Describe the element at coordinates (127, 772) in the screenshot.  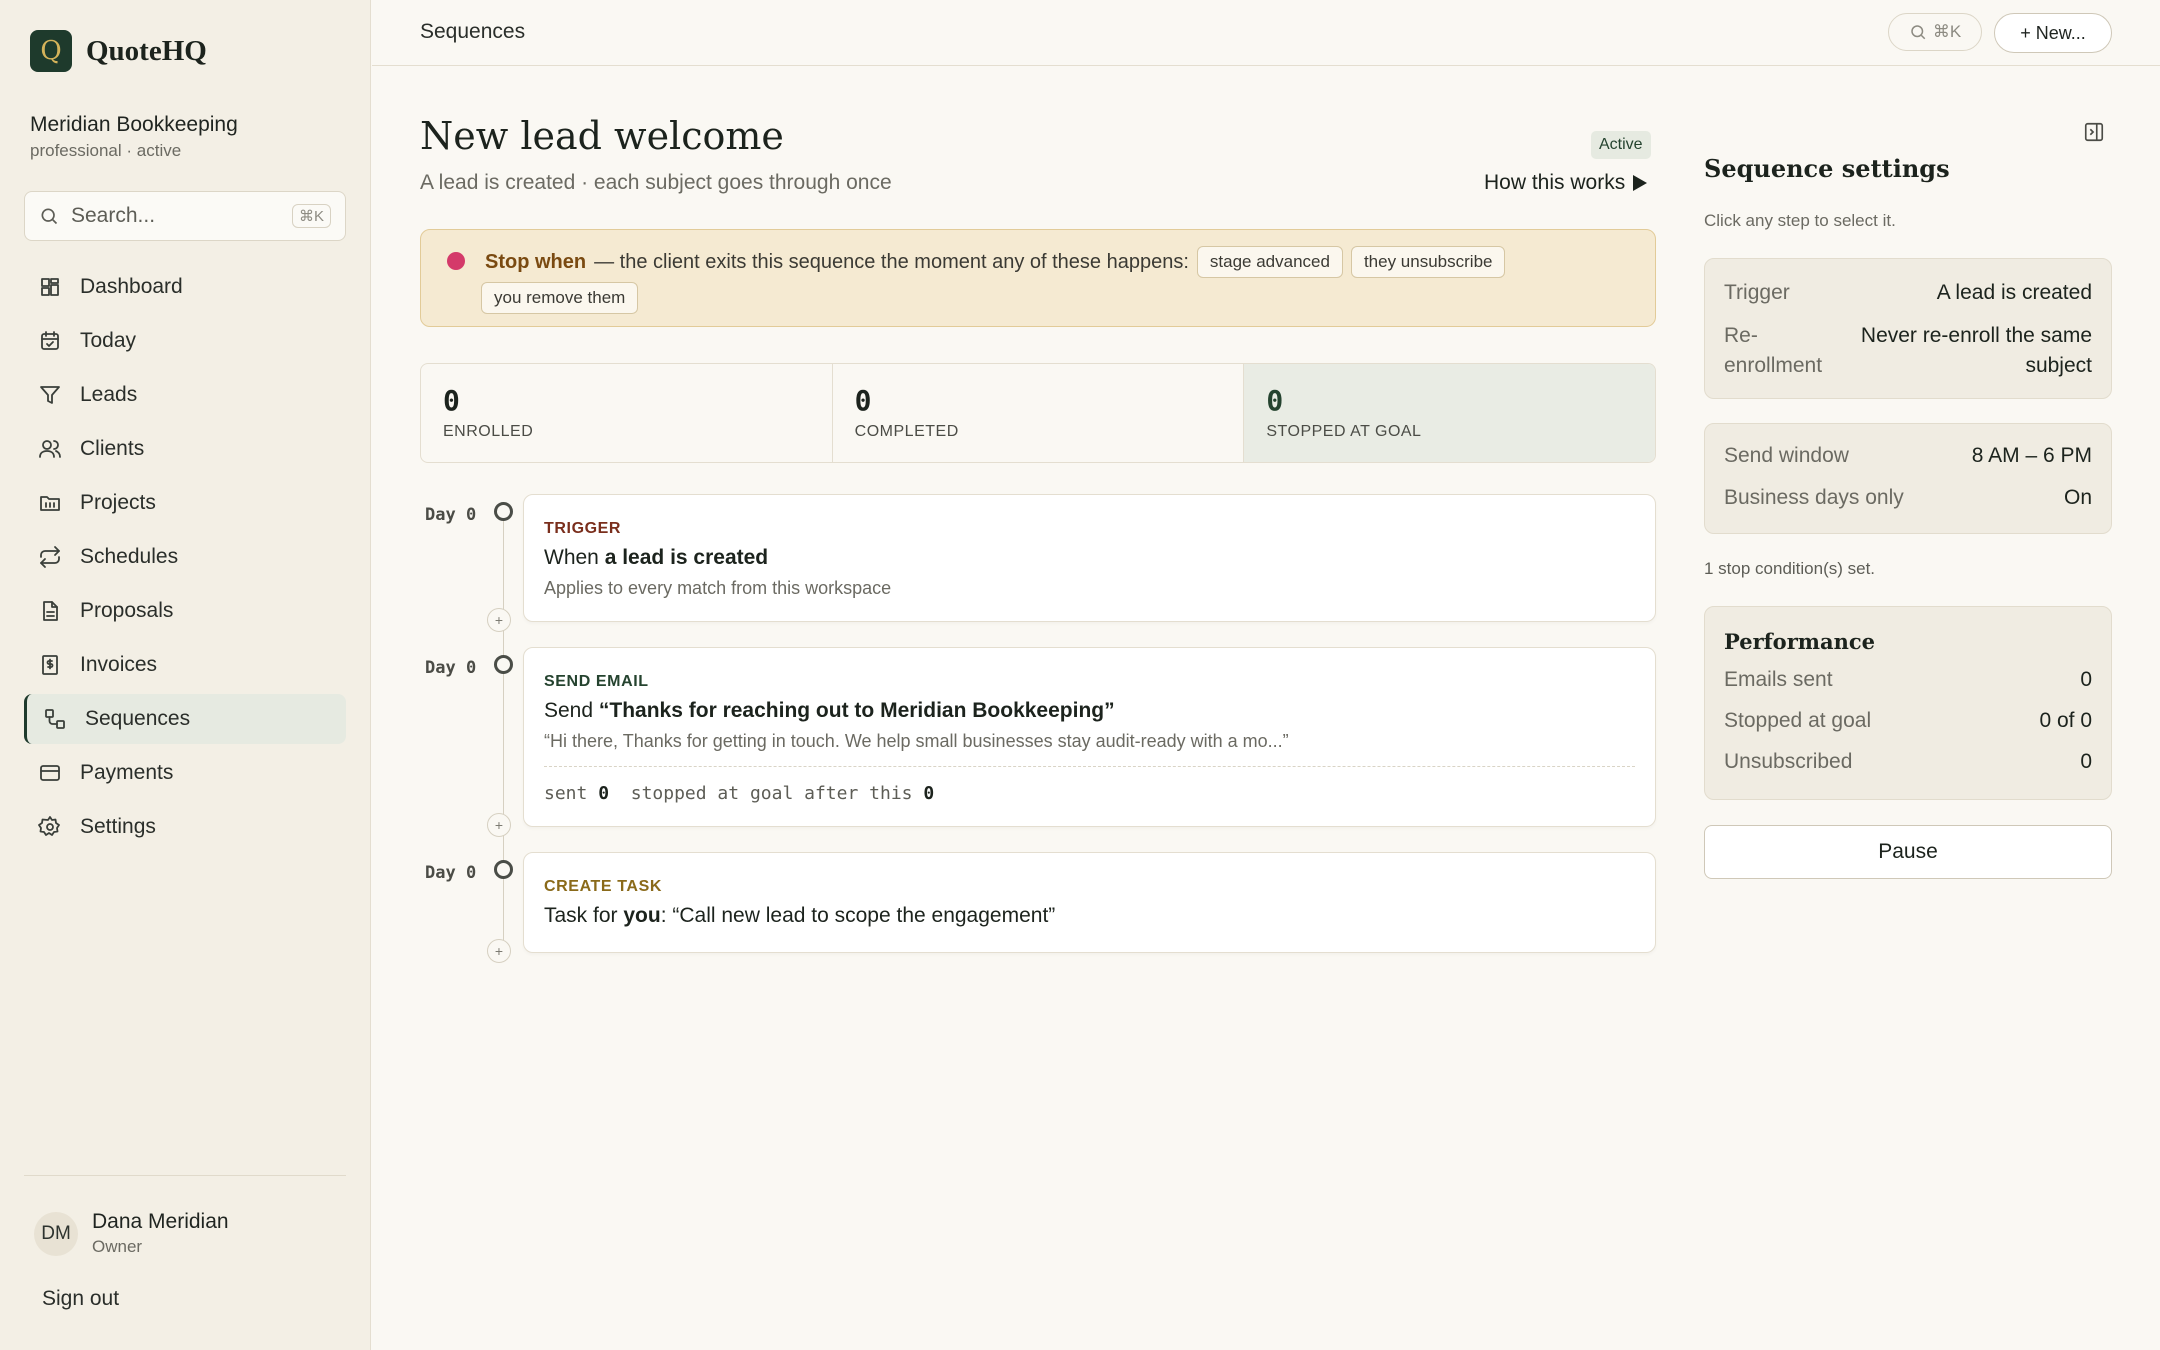
I see `sidebar-item-label: Payments` at that location.